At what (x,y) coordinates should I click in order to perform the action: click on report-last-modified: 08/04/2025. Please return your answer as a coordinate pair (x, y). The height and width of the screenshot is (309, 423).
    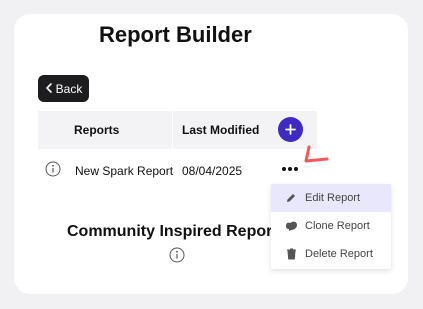
    Looking at the image, I should click on (212, 171).